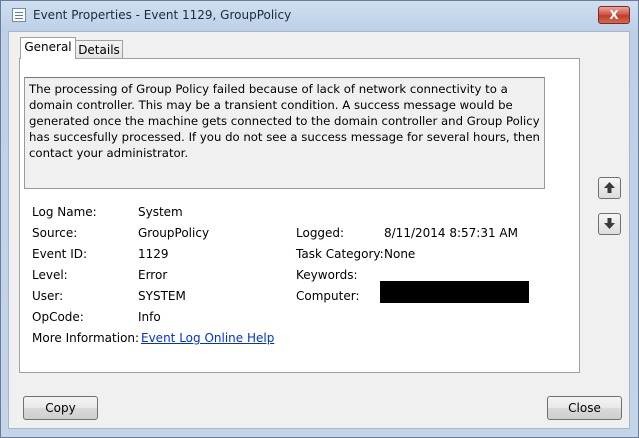 Image resolution: width=639 pixels, height=438 pixels. Describe the element at coordinates (99, 50) in the screenshot. I see `tab-details: Details` at that location.